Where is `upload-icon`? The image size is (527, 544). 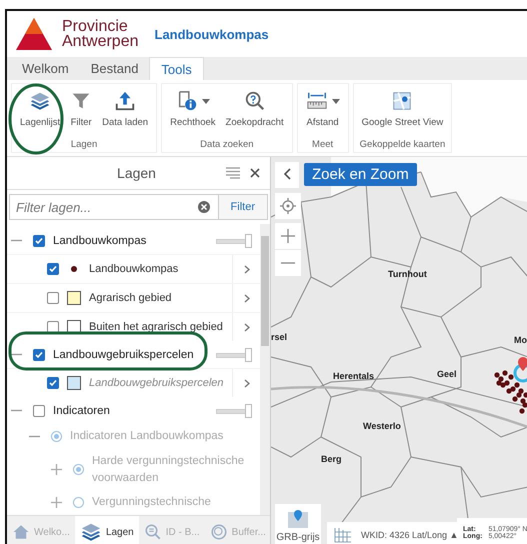
upload-icon is located at coordinates (125, 101).